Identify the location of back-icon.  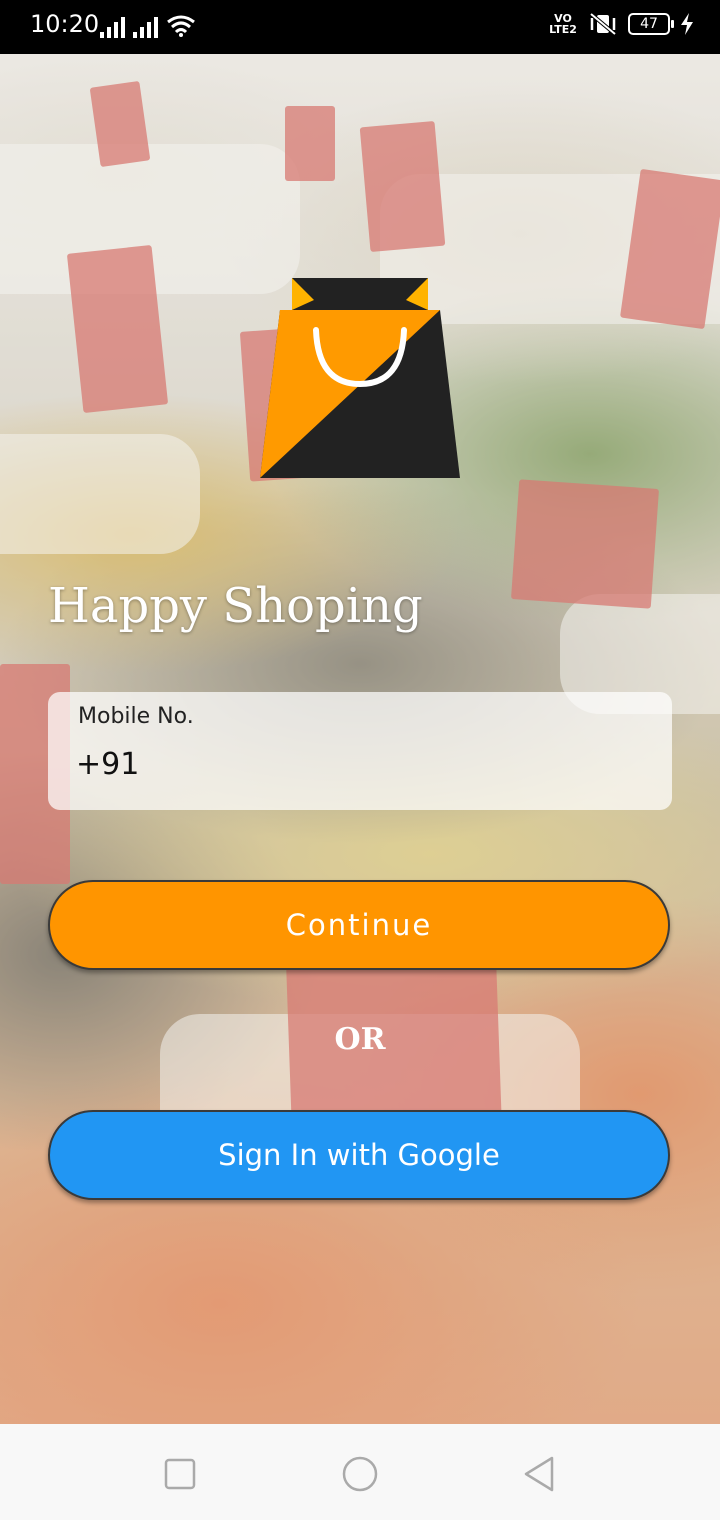
(540, 1474).